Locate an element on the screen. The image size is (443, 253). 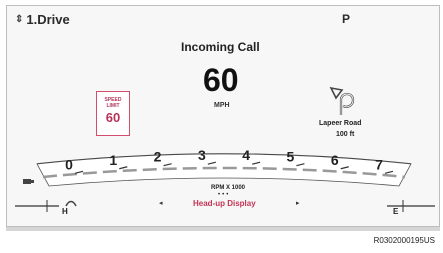
tach-label-1: 1 is located at coordinates (113, 160).